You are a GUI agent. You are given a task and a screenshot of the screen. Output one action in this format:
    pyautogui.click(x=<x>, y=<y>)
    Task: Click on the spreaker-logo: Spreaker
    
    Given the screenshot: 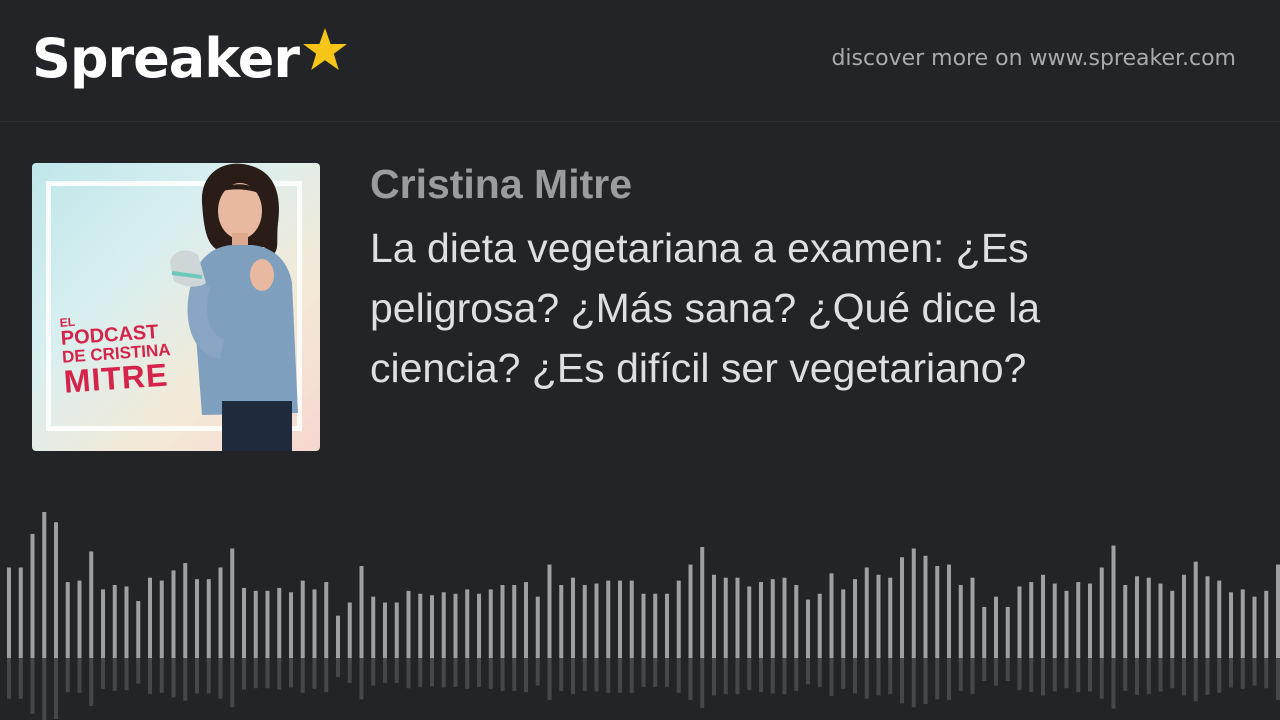 What is the action you would take?
    pyautogui.click(x=190, y=59)
    